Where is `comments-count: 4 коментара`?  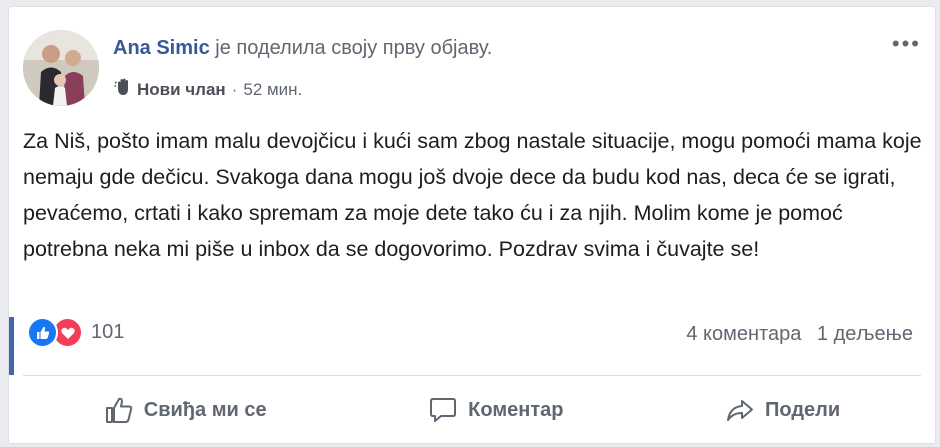
comments-count: 4 коментара is located at coordinates (743, 334).